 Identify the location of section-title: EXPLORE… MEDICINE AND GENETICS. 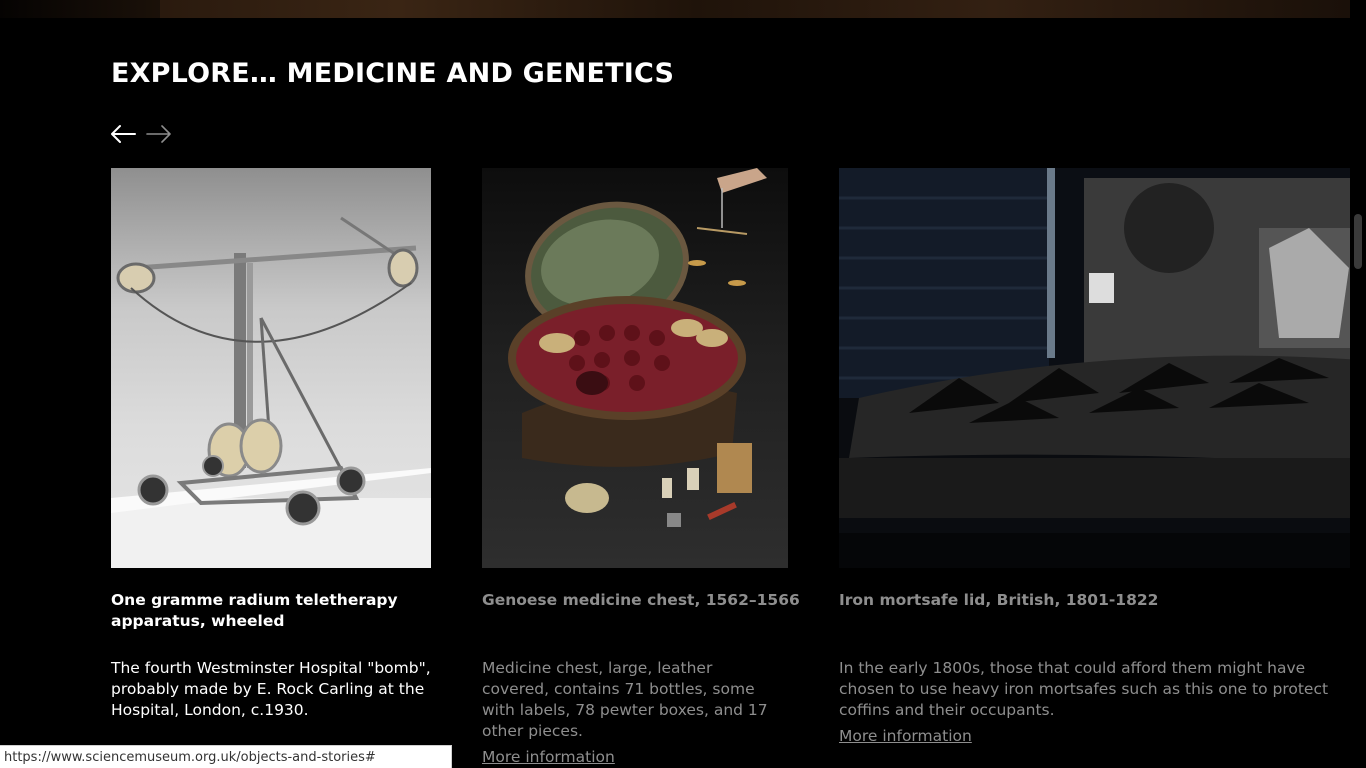
(393, 73).